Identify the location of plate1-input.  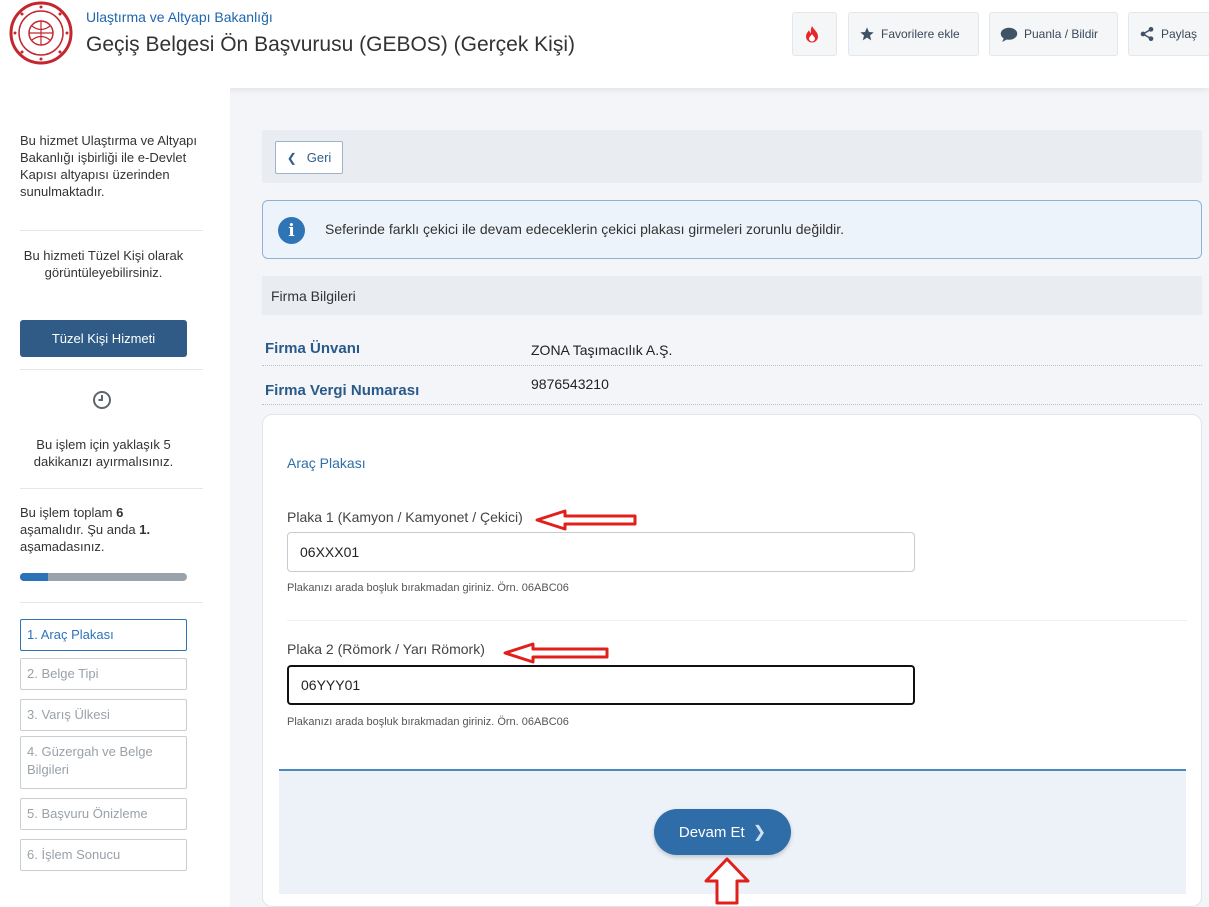
(601, 552).